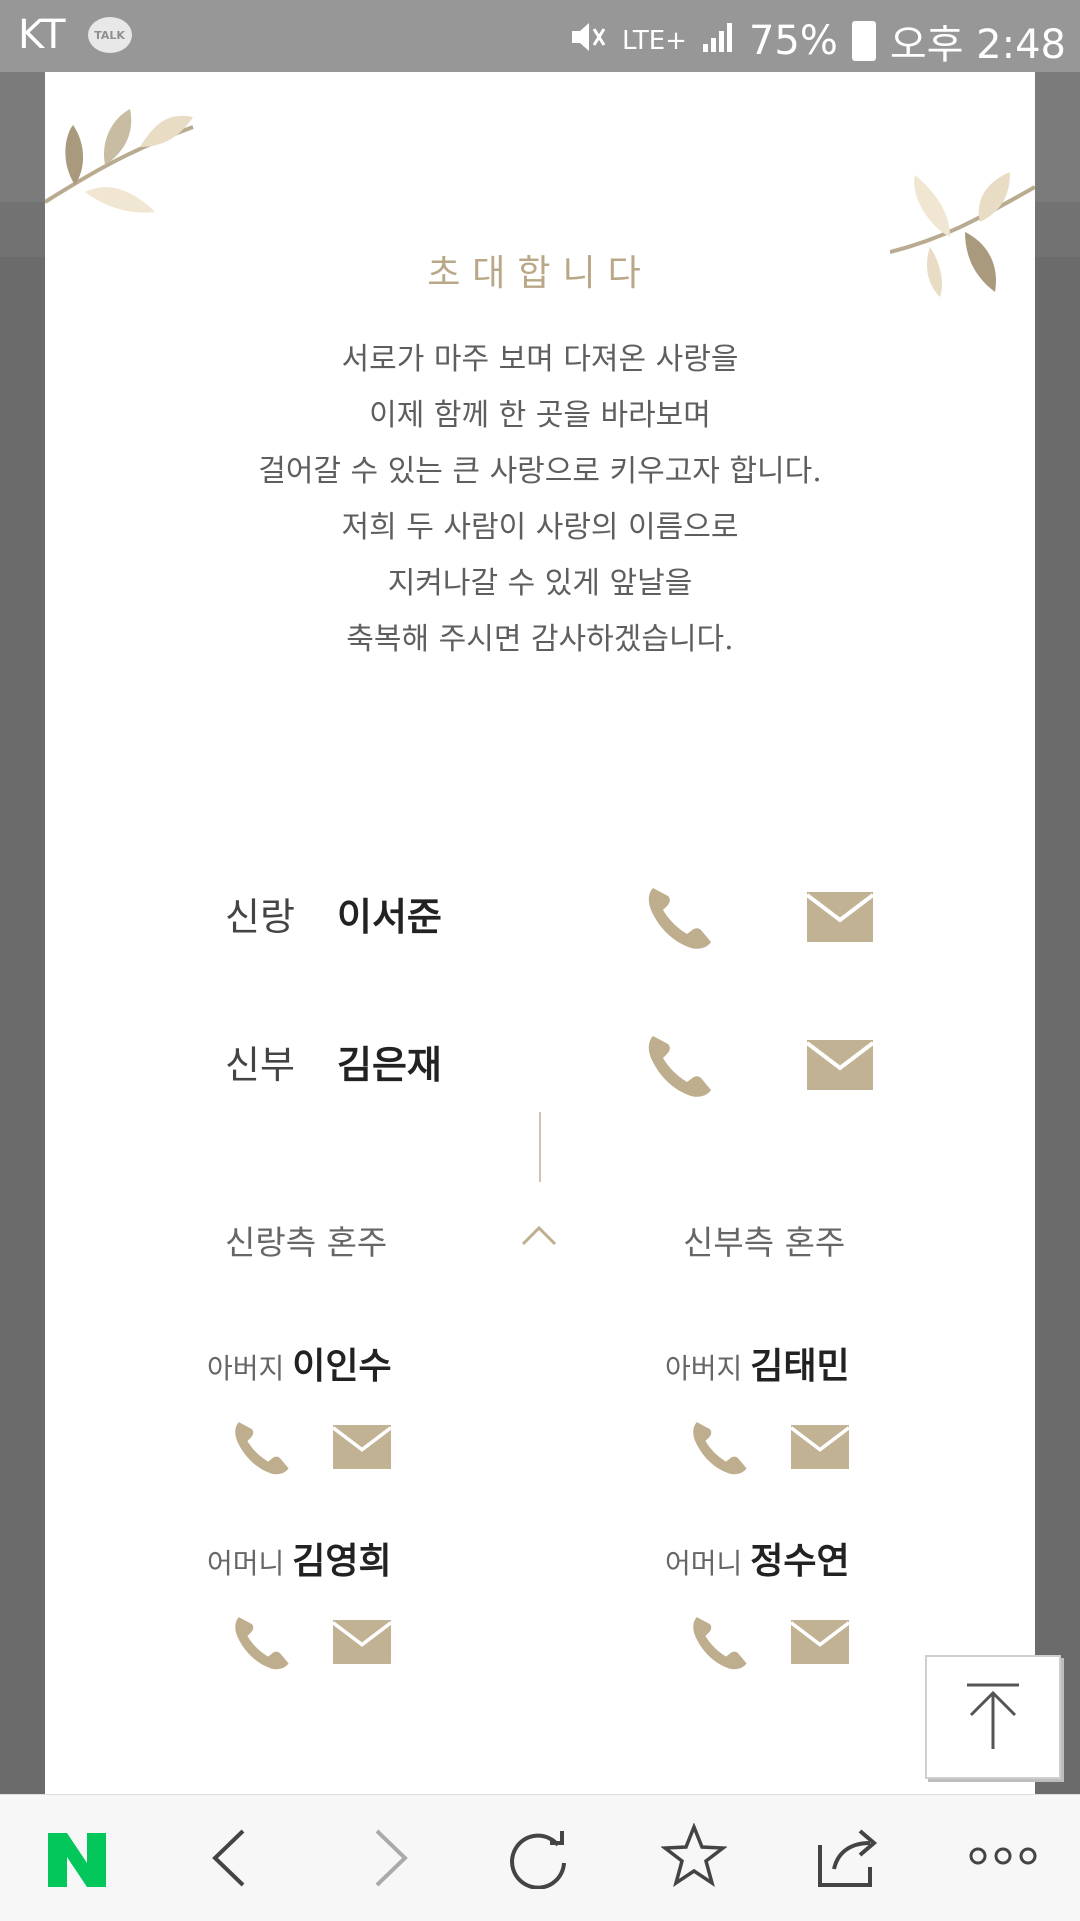 This screenshot has height=1921, width=1080. I want to click on mute-icon, so click(588, 41).